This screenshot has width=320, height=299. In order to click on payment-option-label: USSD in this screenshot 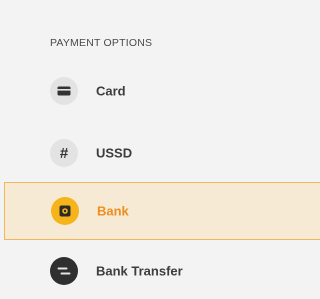, I will do `click(114, 153)`.